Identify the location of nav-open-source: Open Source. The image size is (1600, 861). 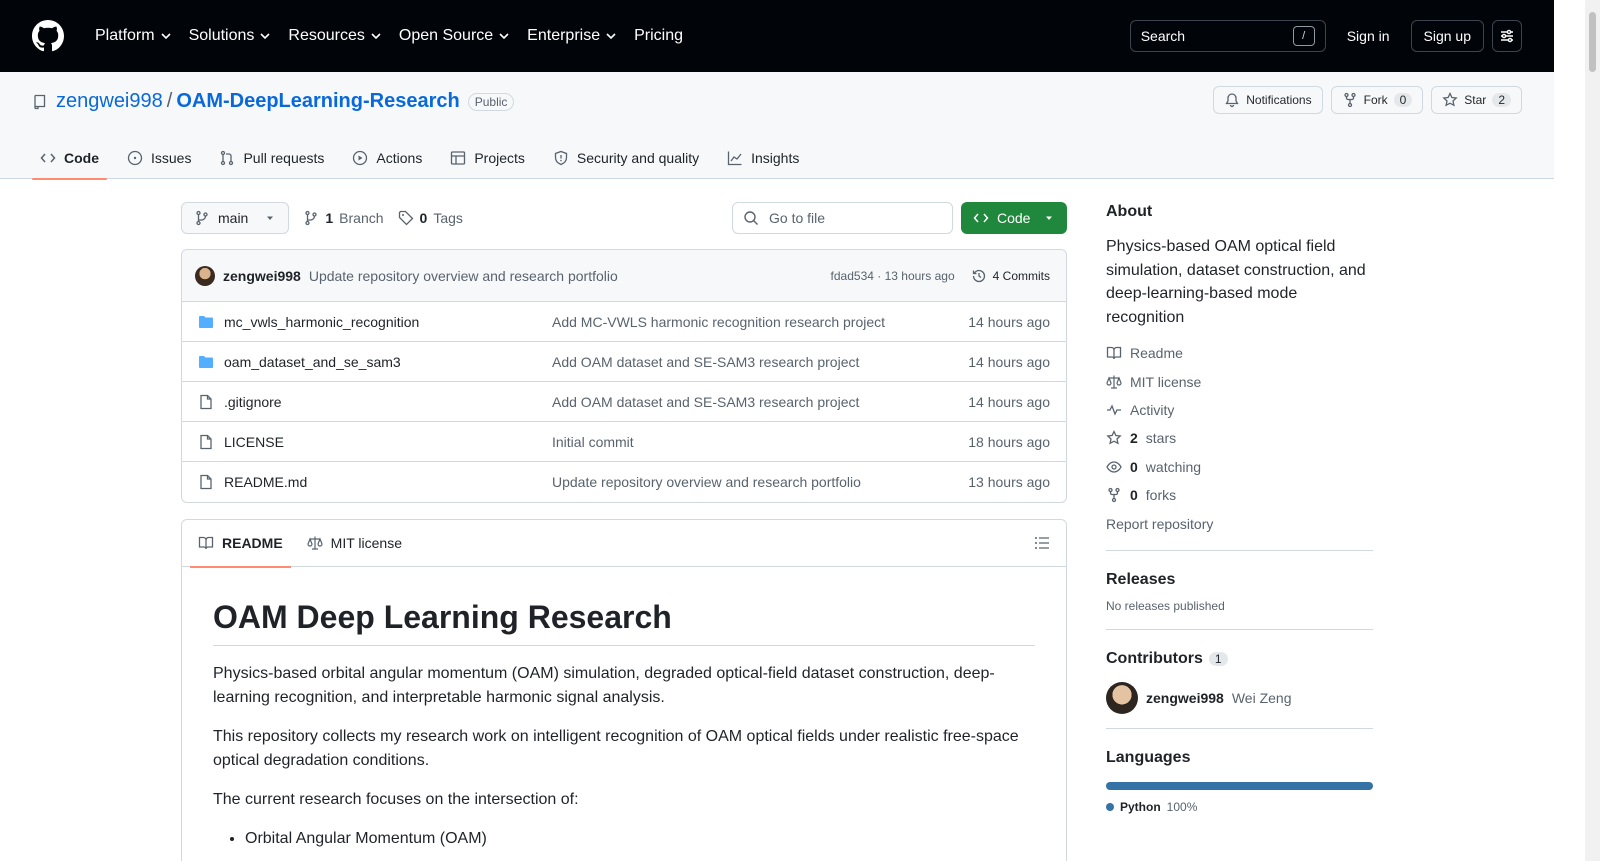
(454, 36).